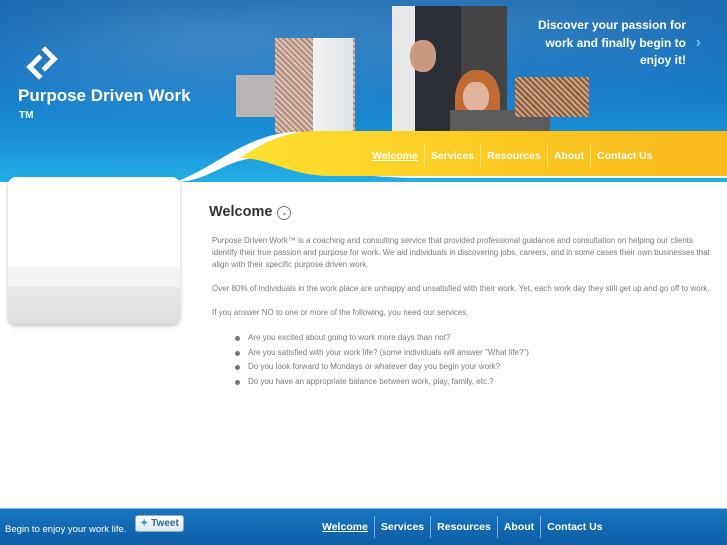 The height and width of the screenshot is (545, 727). What do you see at coordinates (698, 43) in the screenshot?
I see `chevron-right-icon: ›` at bounding box center [698, 43].